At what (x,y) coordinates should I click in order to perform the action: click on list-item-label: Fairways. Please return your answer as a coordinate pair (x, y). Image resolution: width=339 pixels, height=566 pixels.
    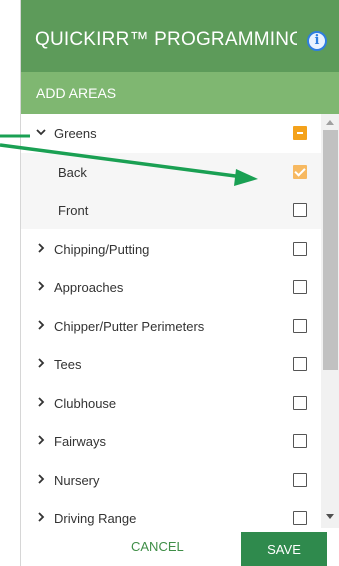
    Looking at the image, I should click on (80, 441).